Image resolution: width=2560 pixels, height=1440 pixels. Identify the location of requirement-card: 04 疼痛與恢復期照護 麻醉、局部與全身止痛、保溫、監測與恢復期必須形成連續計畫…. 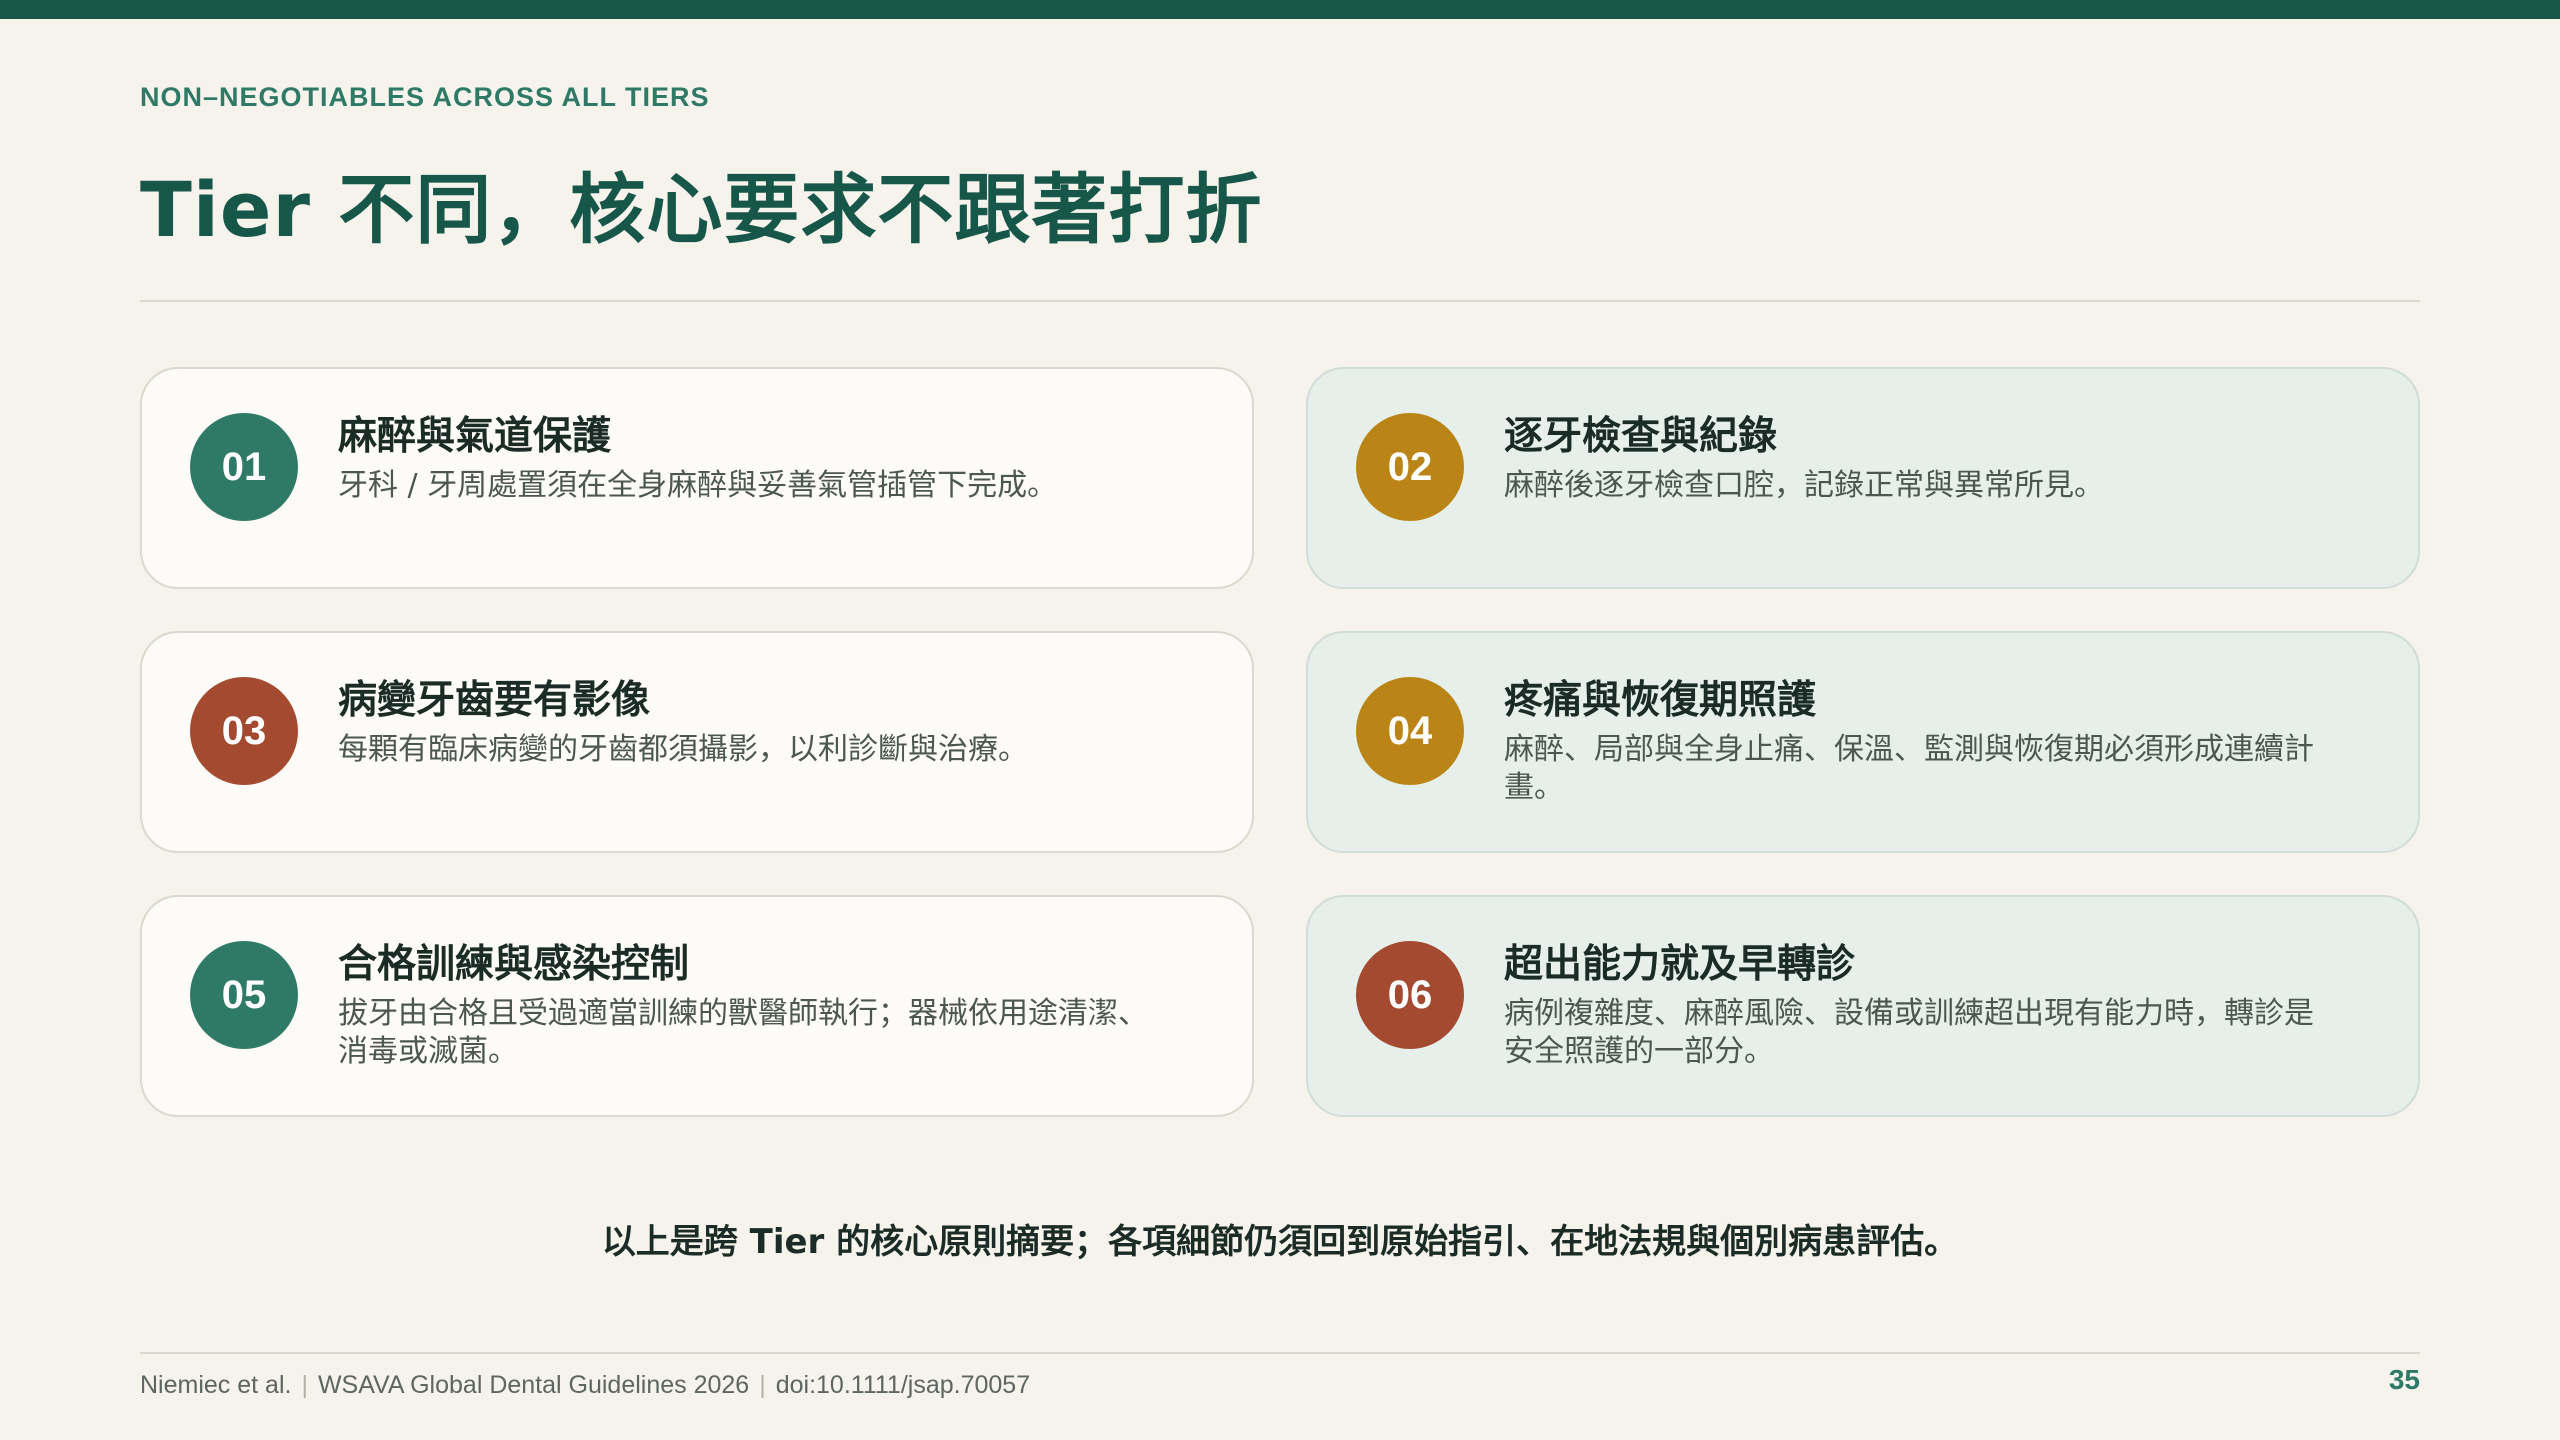
(1863, 742).